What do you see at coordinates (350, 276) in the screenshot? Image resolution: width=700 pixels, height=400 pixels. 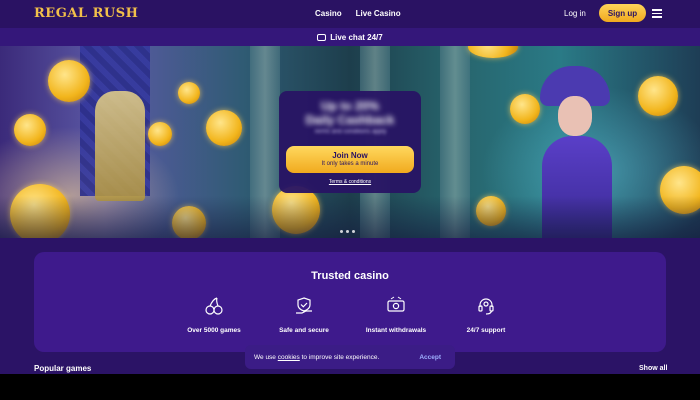 I see `trusted-title: Trusted casino` at bounding box center [350, 276].